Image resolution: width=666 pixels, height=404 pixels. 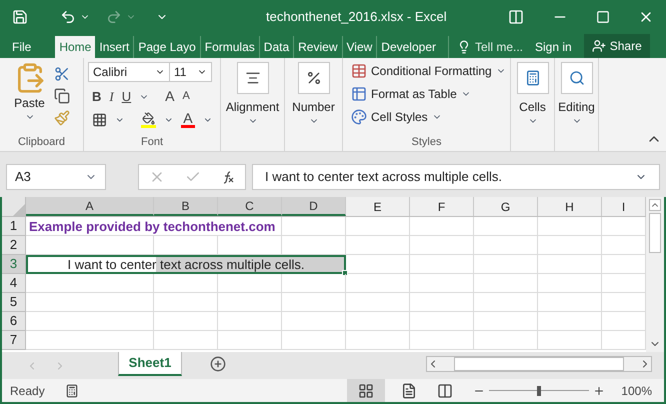 What do you see at coordinates (655, 274) in the screenshot?
I see `vertical-scrollbar` at bounding box center [655, 274].